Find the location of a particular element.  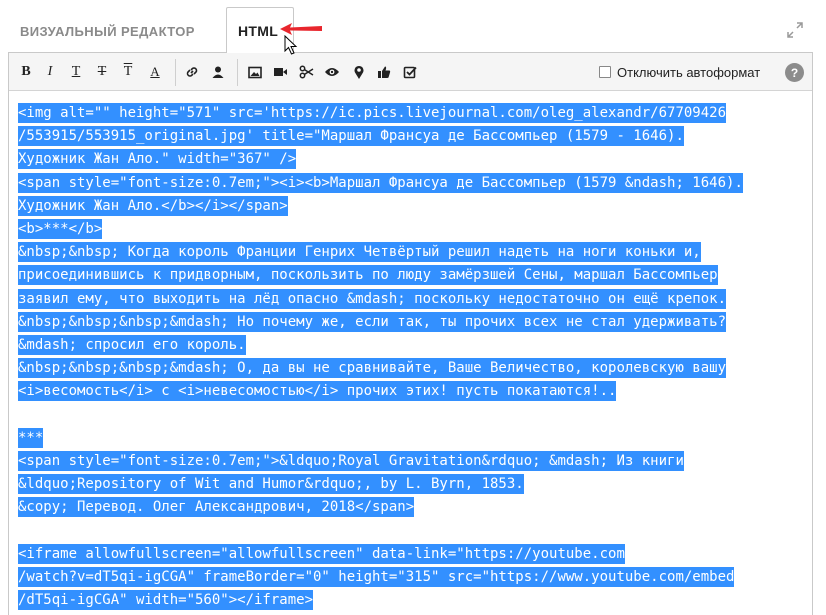

tab-visual-editor: ВИЗУАЛЬНЫЙ РЕДАКТОР is located at coordinates (101, 32).